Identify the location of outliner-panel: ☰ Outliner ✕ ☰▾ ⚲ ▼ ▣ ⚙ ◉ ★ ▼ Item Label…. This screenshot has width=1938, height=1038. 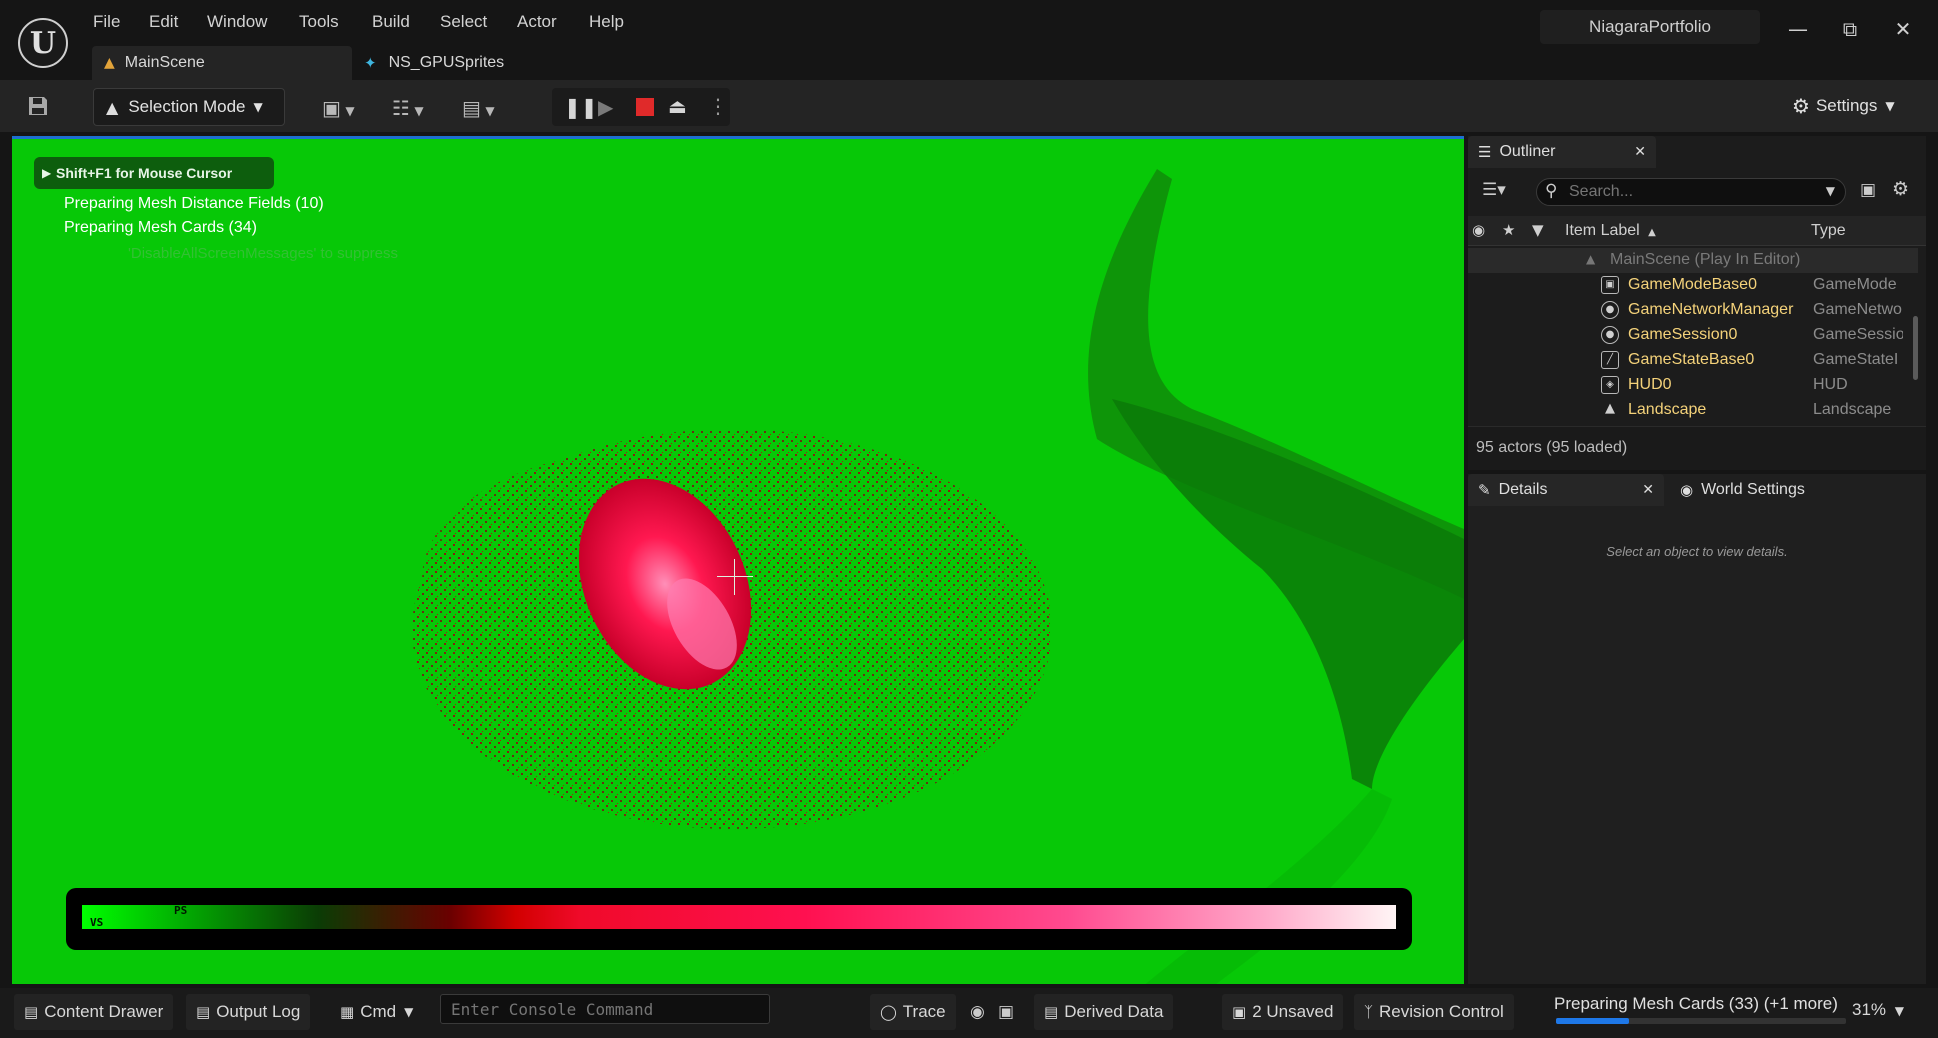
(1697, 303).